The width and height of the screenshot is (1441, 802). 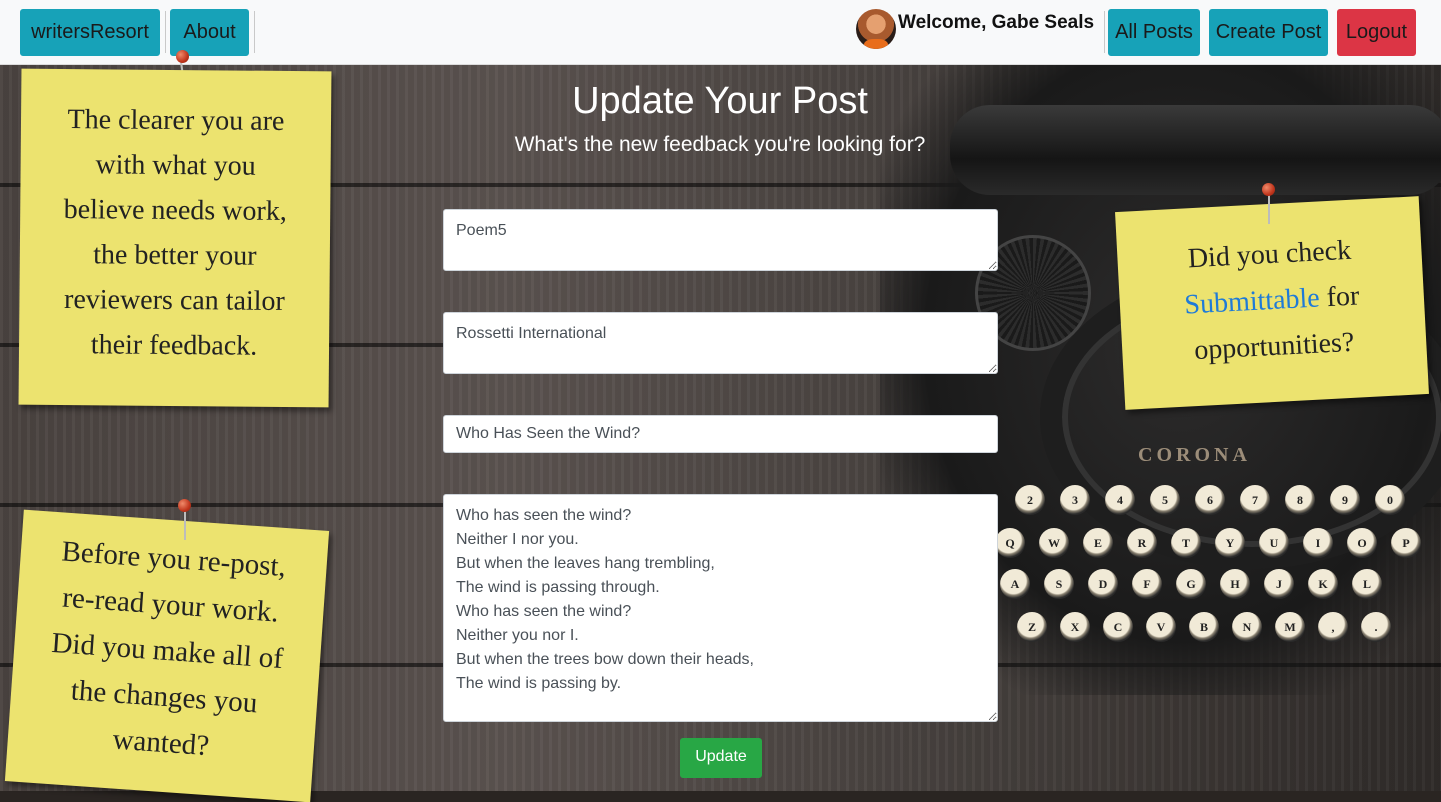 What do you see at coordinates (1015, 584) in the screenshot?
I see `typewriter-key: A` at bounding box center [1015, 584].